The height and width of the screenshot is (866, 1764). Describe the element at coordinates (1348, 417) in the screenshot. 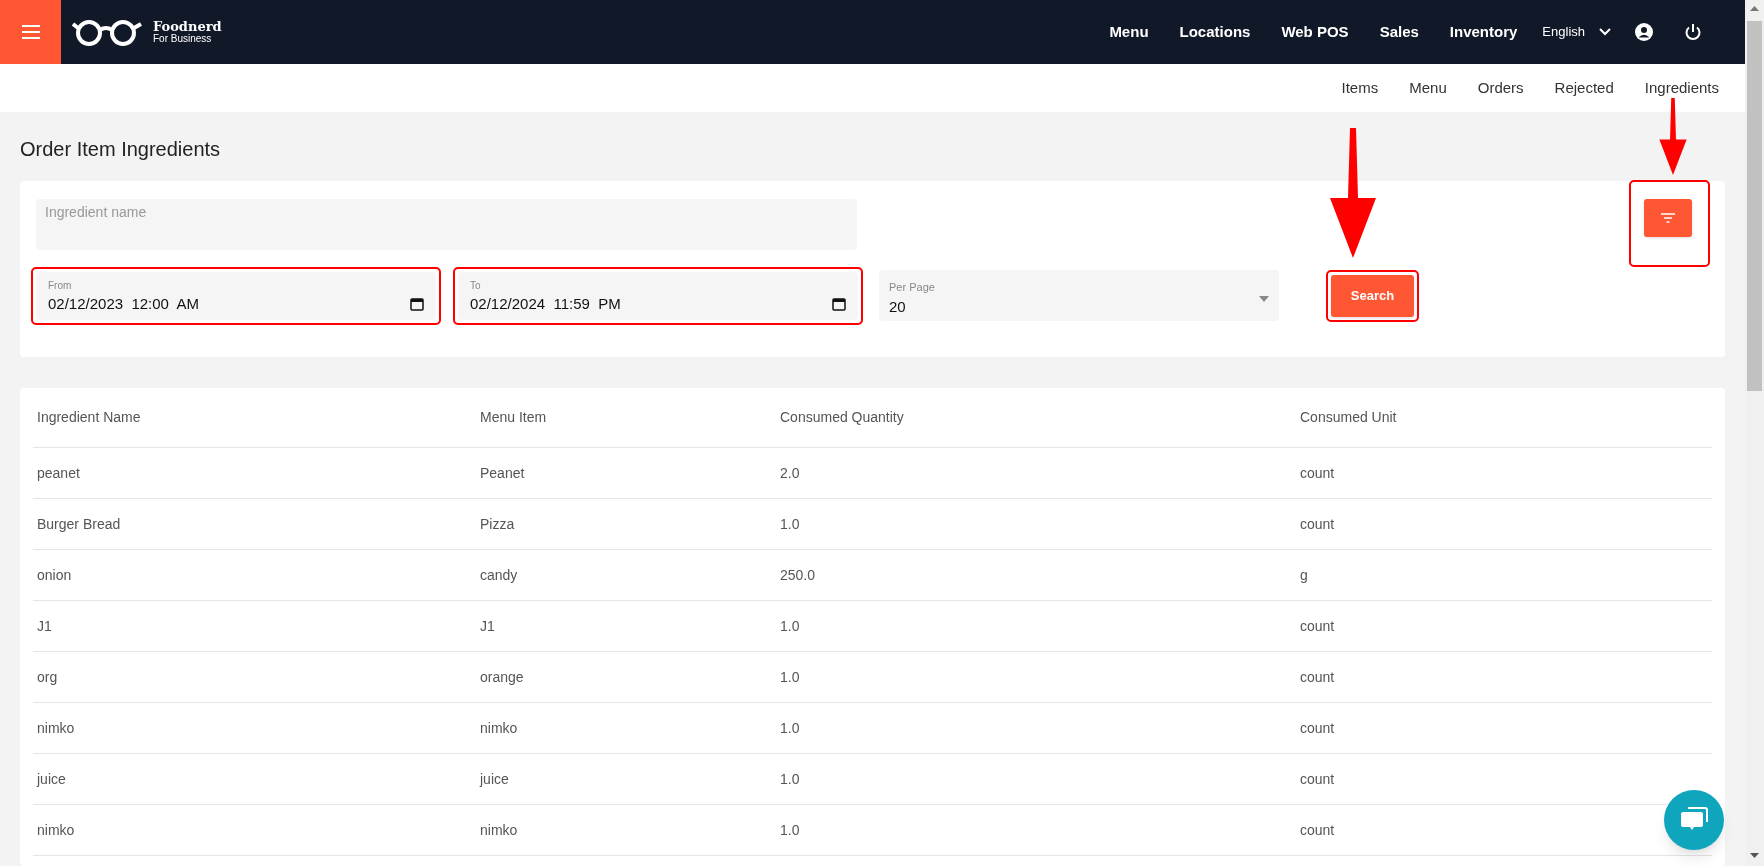

I see `column-header: Consumed Unit` at that location.